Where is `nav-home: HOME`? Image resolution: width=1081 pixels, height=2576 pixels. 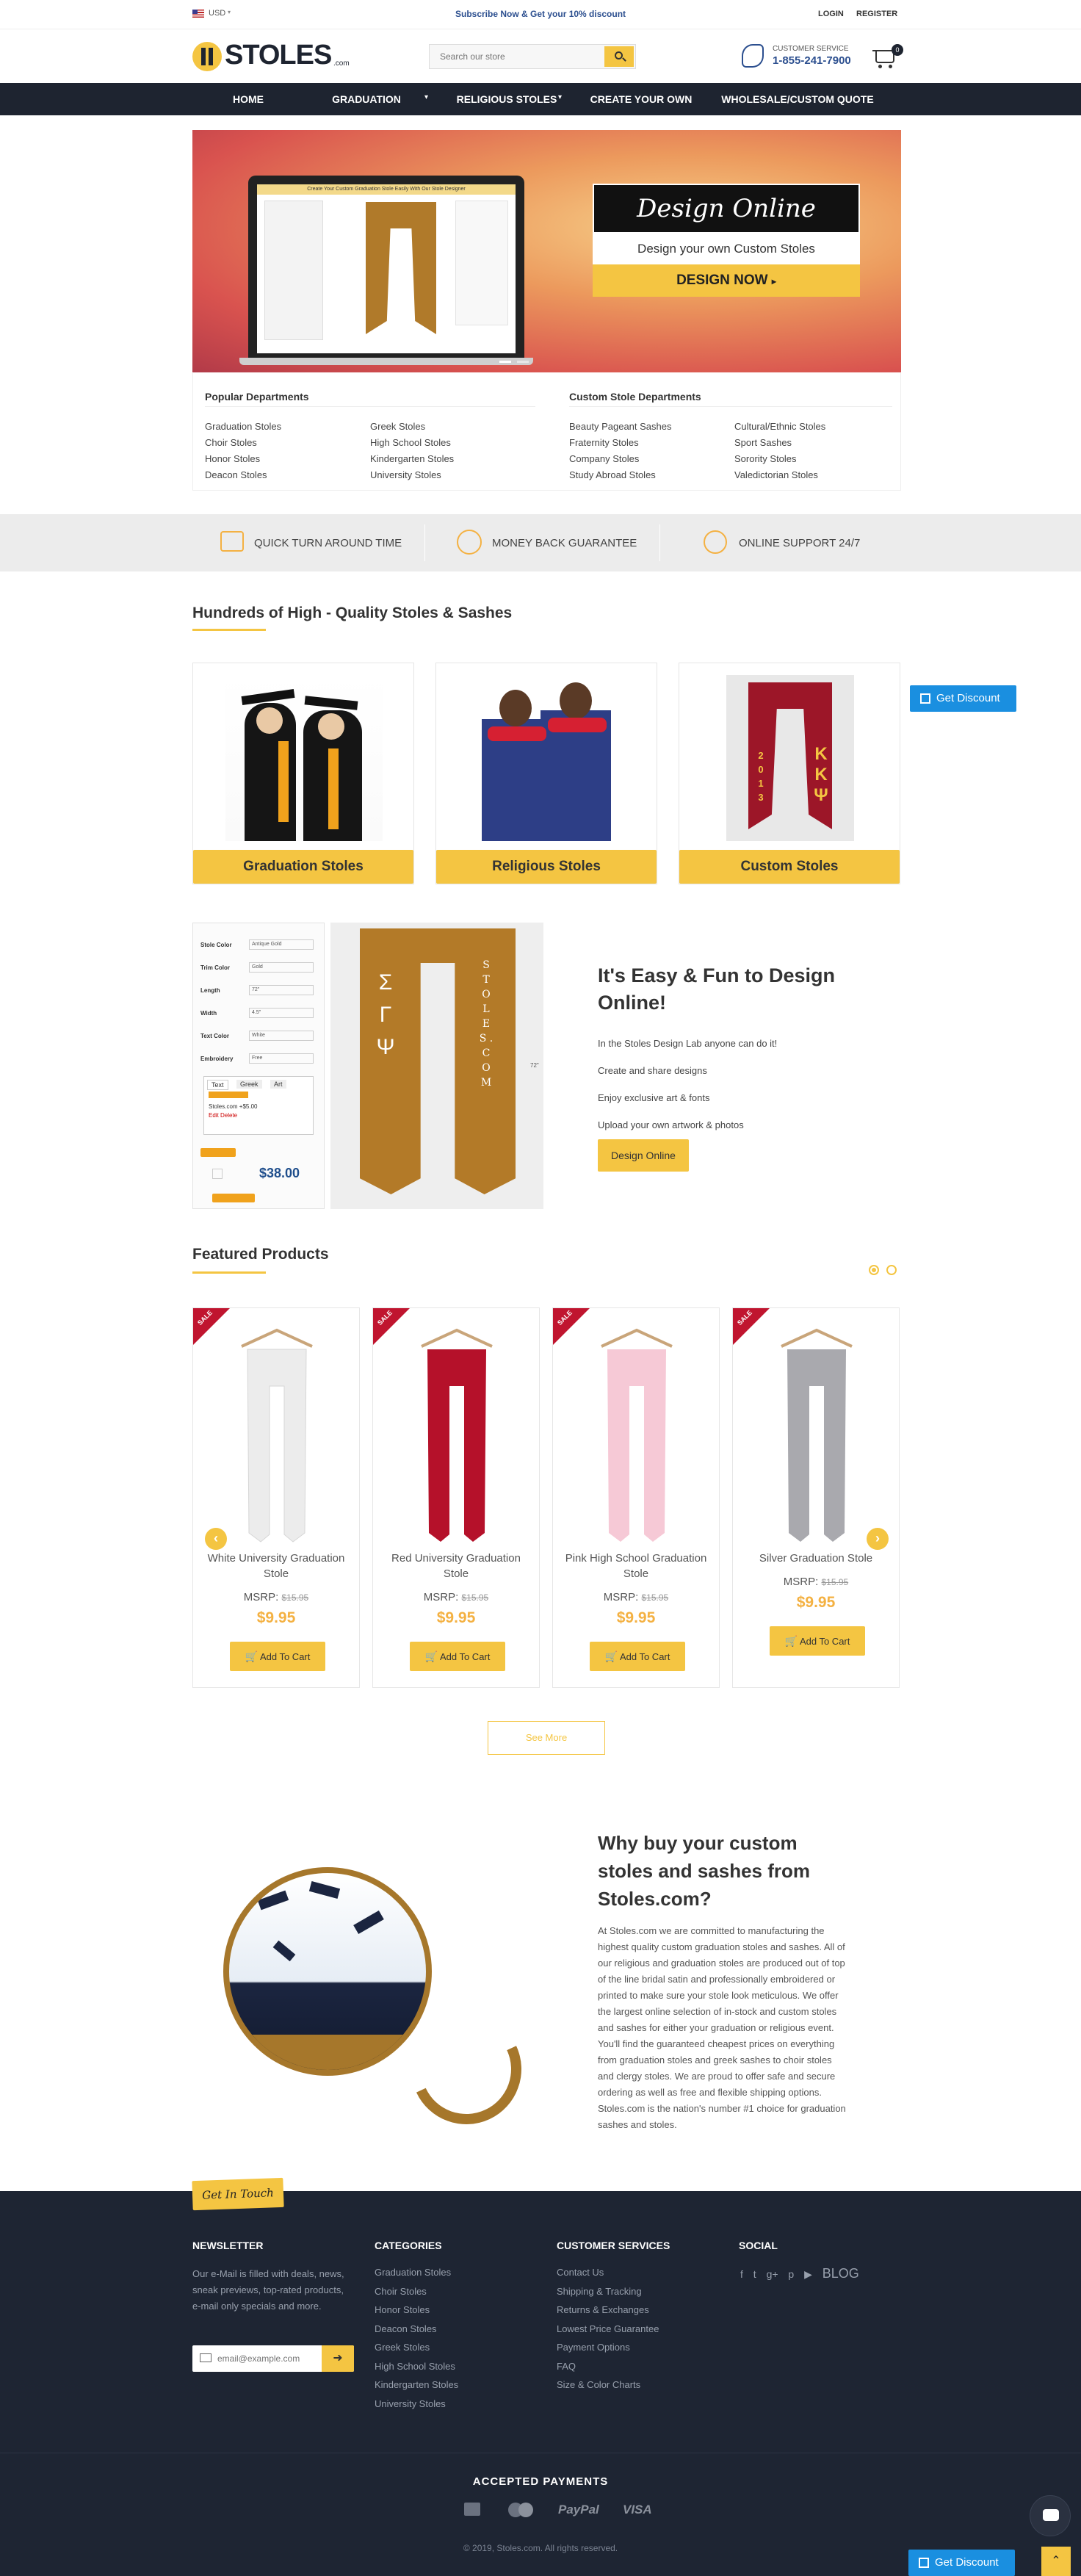 nav-home: HOME is located at coordinates (248, 99).